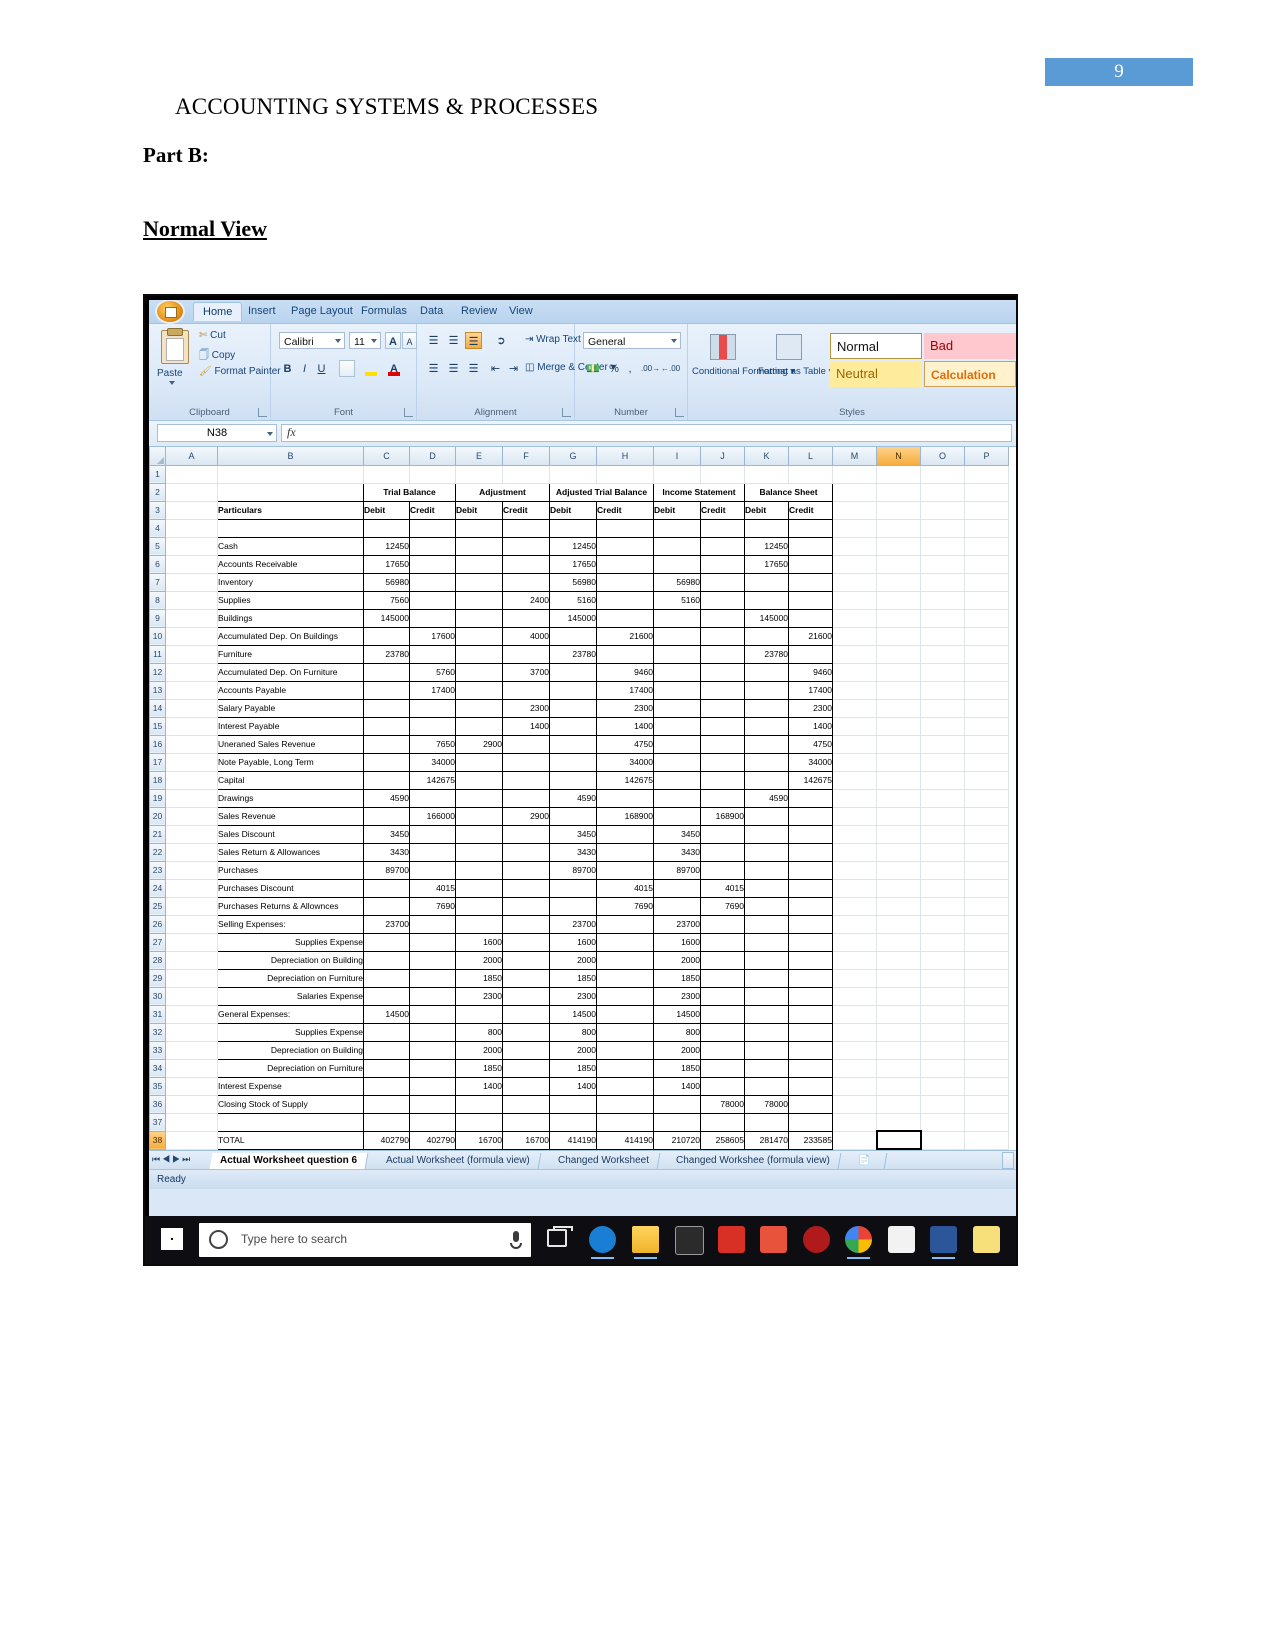 The width and height of the screenshot is (1275, 1650). I want to click on particulars-cell: Cash, so click(290, 546).